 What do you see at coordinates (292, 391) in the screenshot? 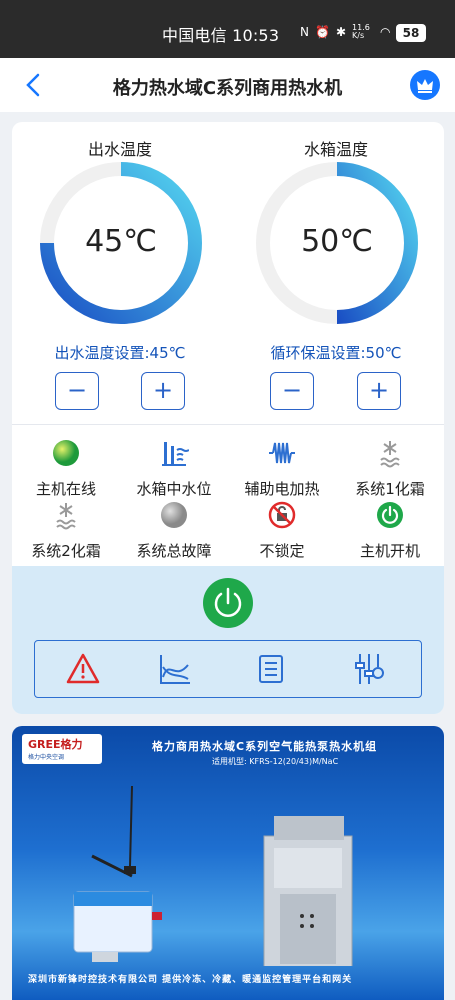
I see `recirc-temp-minus-button: −` at bounding box center [292, 391].